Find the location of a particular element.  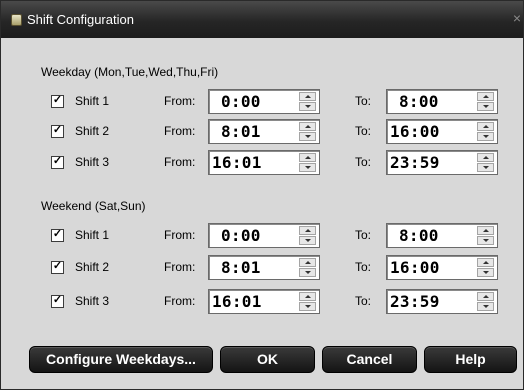

weekend-shift-2-to-input: 16:00 is located at coordinates (442, 267).